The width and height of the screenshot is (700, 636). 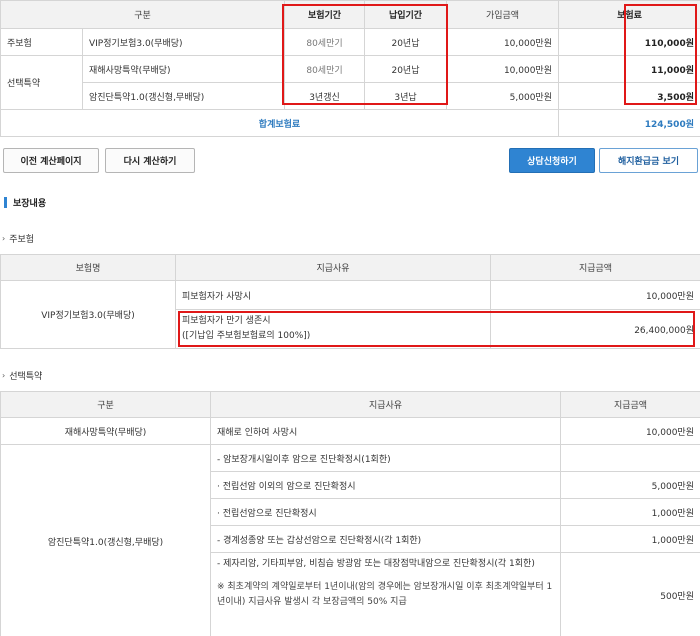 I want to click on section-bar-marker, so click(x=5, y=202).